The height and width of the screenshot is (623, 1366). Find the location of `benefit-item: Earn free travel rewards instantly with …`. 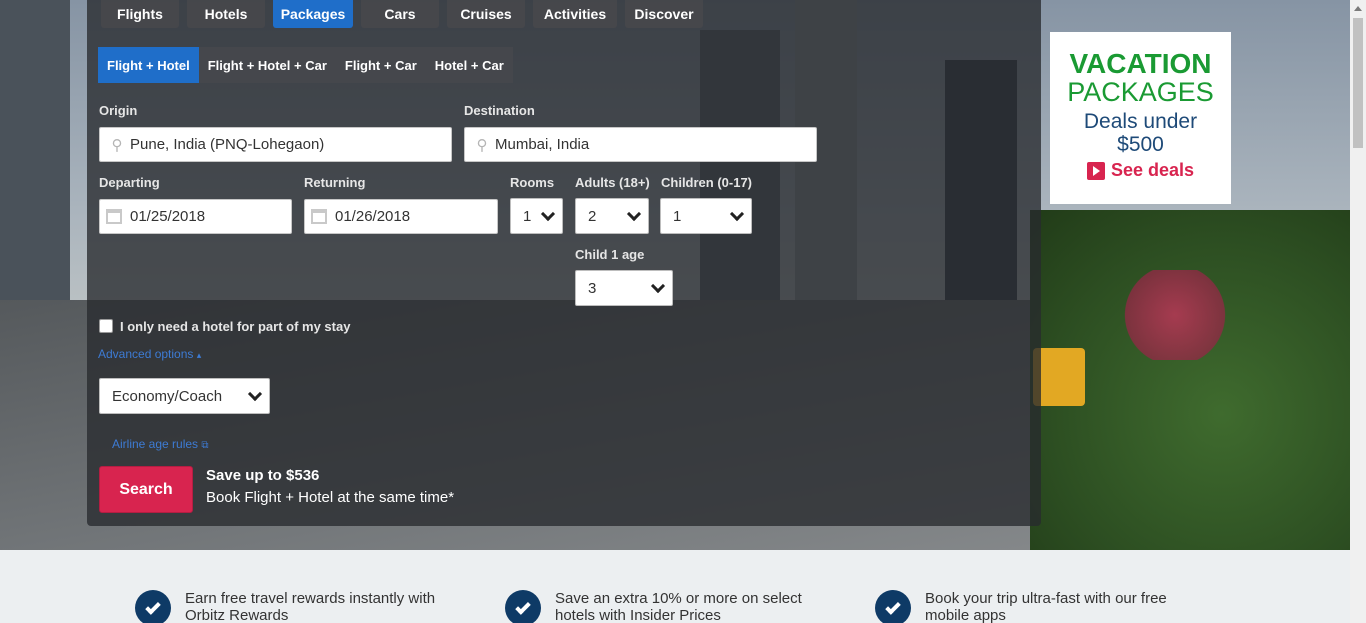

benefit-item: Earn free travel rewards instantly with … is located at coordinates (295, 606).